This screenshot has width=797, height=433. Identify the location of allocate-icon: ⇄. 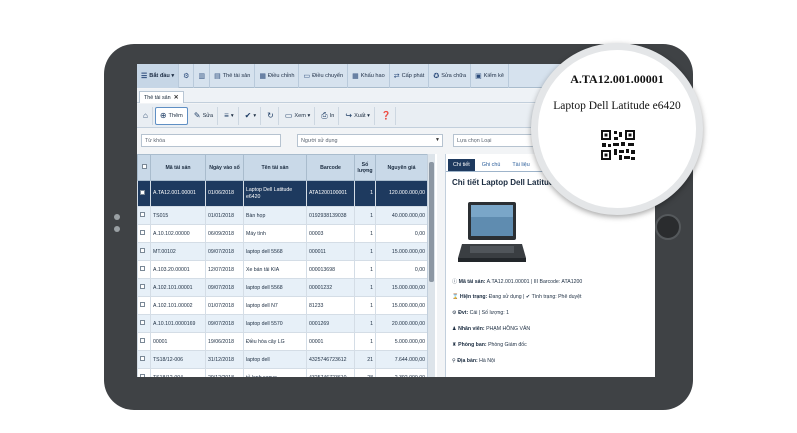
(396, 76).